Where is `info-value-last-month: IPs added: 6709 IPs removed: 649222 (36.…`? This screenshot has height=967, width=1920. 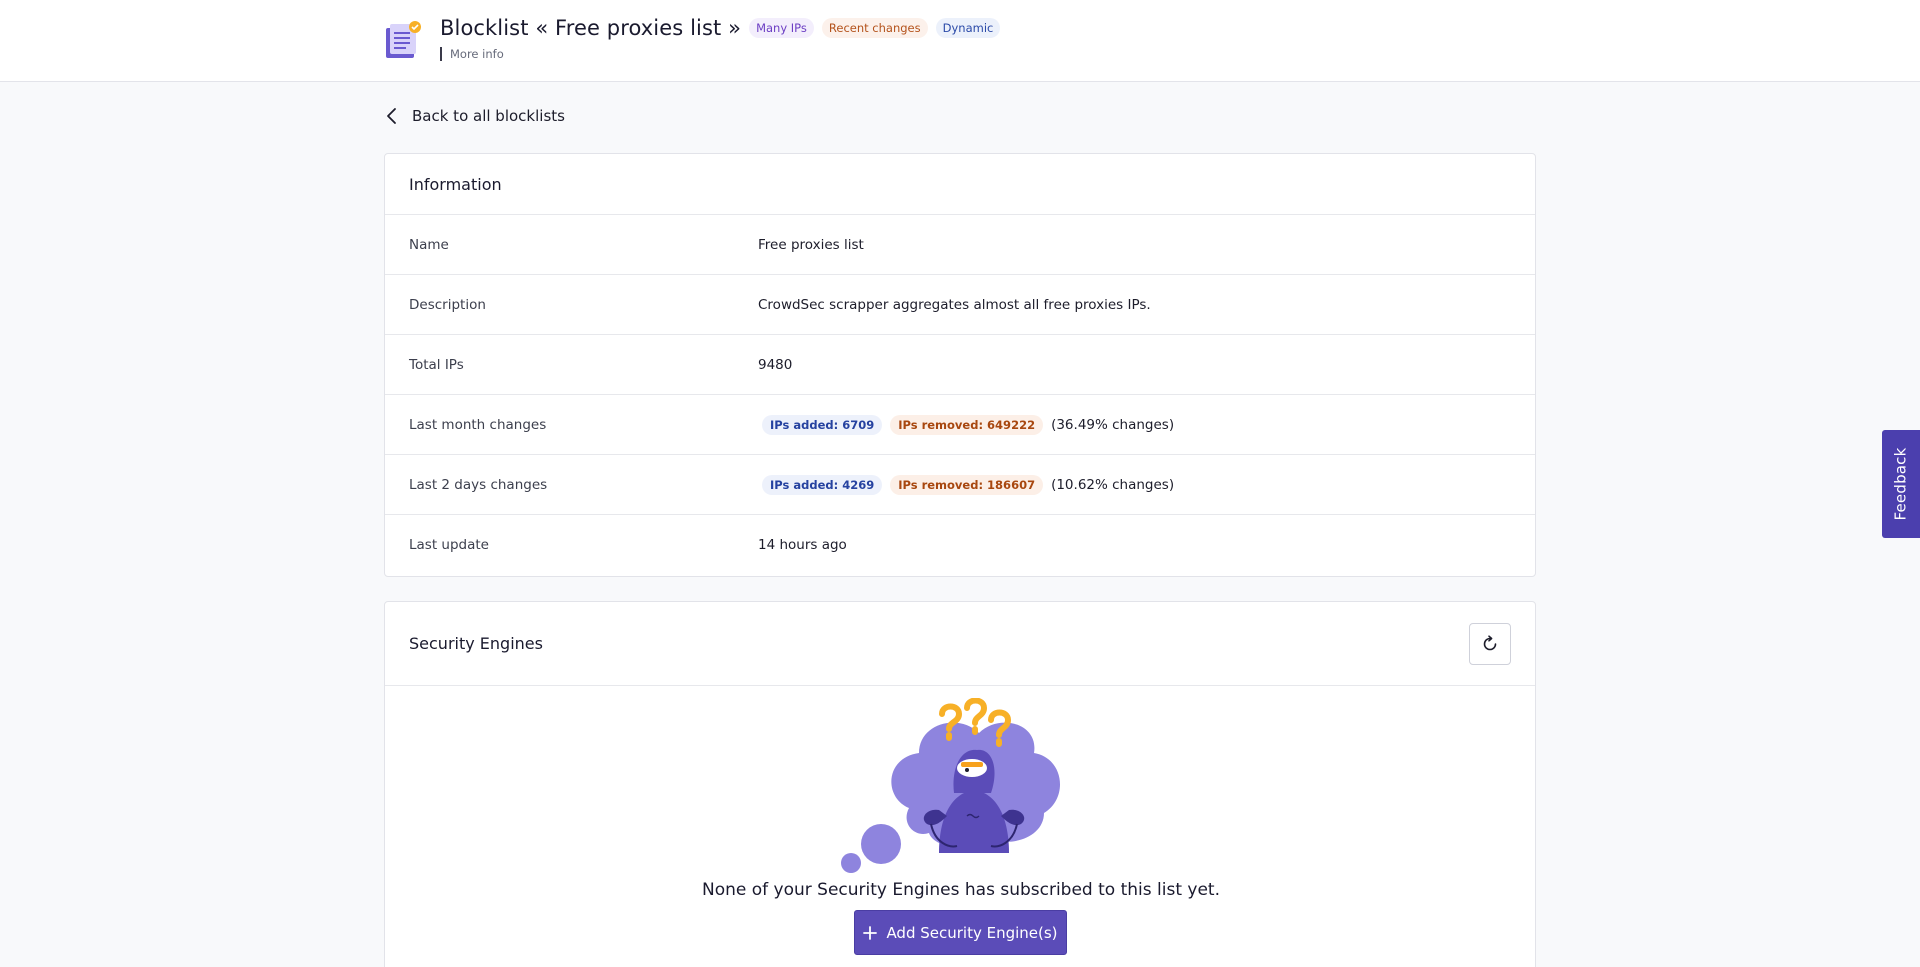 info-value-last-month: IPs added: 6709 IPs removed: 649222 (36.… is located at coordinates (966, 424).